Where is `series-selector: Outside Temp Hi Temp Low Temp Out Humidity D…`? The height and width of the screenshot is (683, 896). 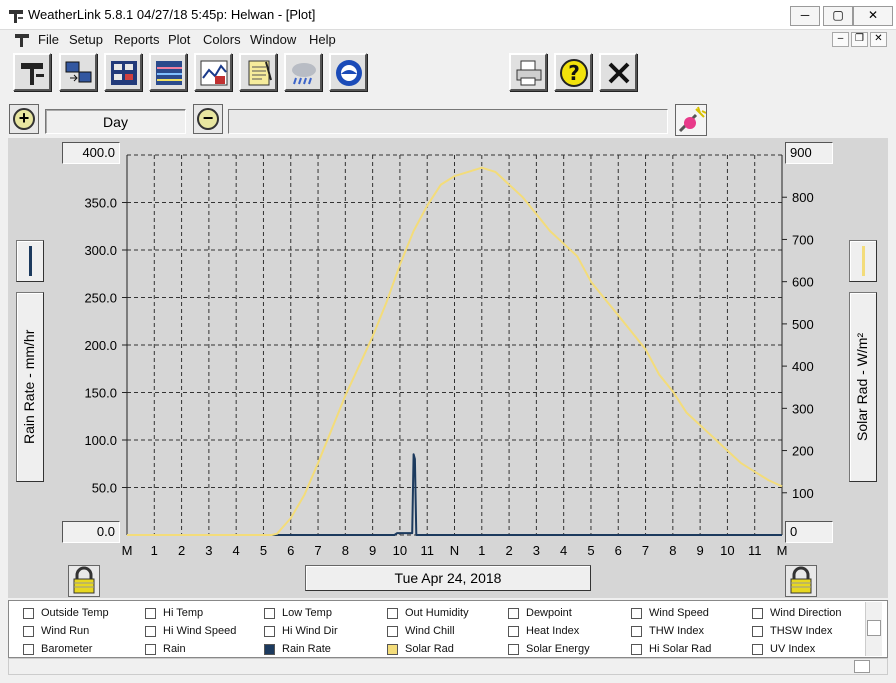 series-selector: Outside Temp Hi Temp Low Temp Out Humidity D… is located at coordinates (448, 629).